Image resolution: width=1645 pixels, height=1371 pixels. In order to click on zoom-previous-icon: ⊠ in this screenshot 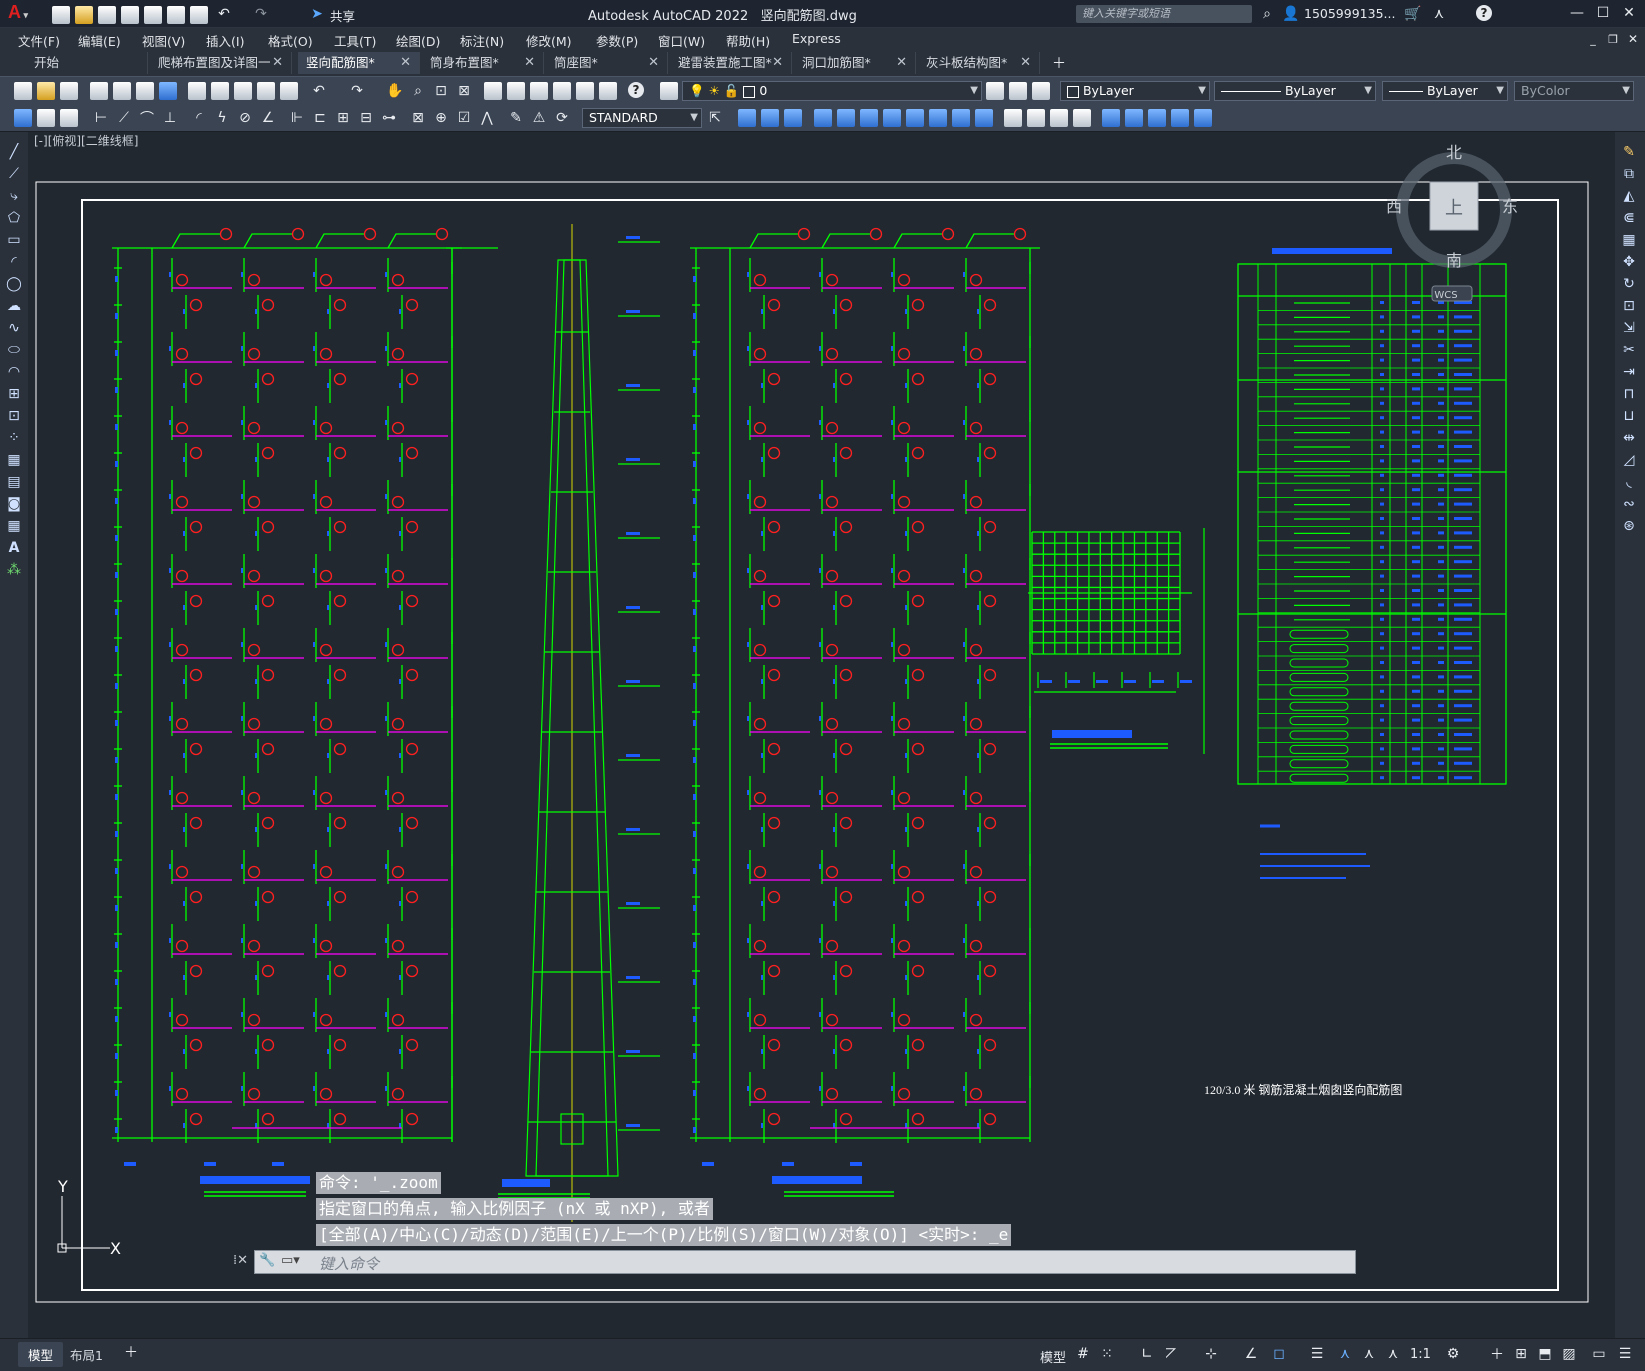, I will do `click(464, 91)`.